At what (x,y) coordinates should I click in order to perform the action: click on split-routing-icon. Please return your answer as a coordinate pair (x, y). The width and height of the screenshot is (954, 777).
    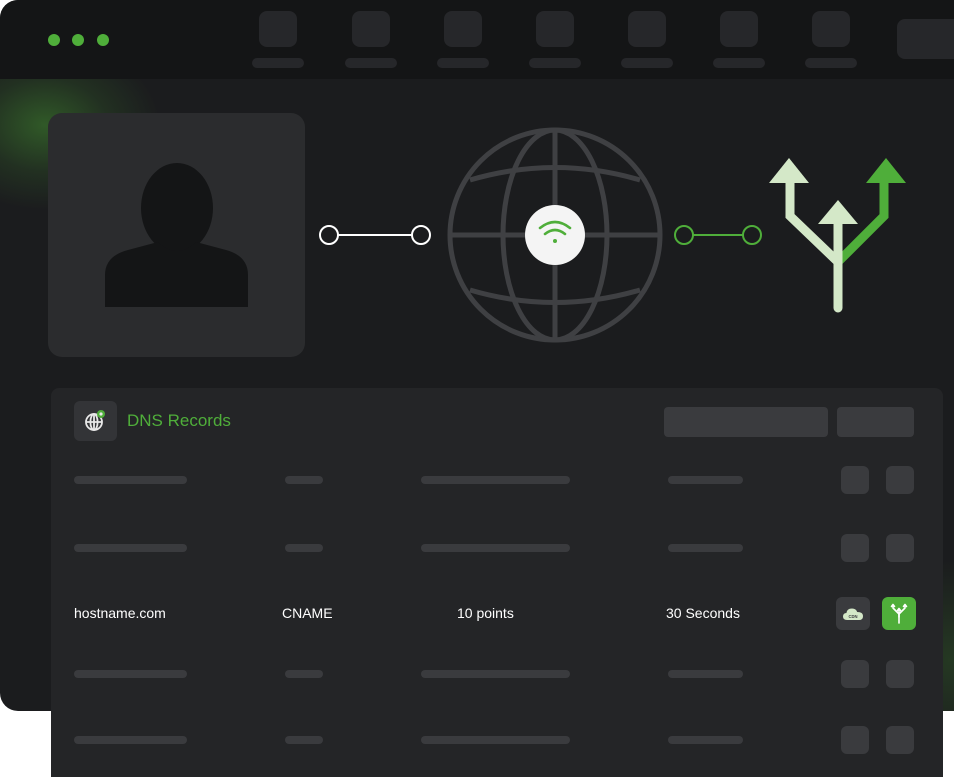
    Looking at the image, I should click on (899, 613).